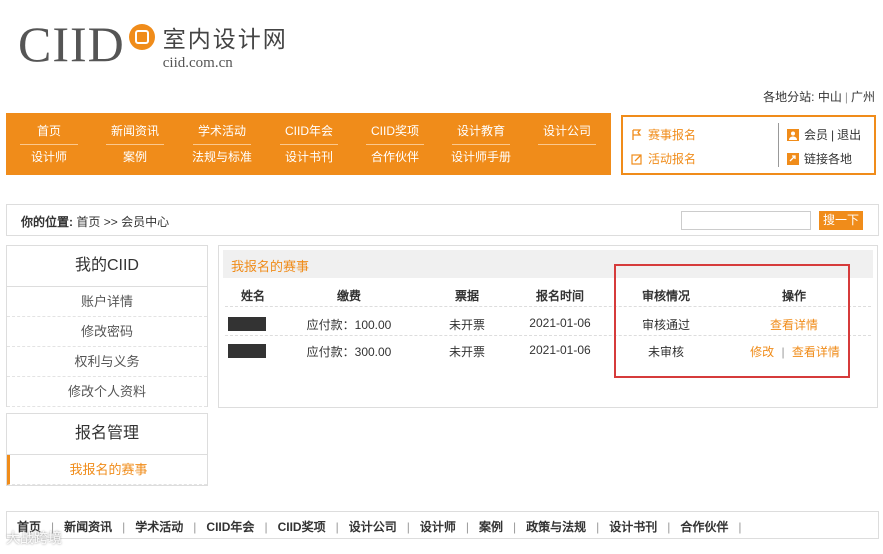 The height and width of the screenshot is (554, 883). What do you see at coordinates (466, 296) in the screenshot?
I see `col-invoice: 票据` at bounding box center [466, 296].